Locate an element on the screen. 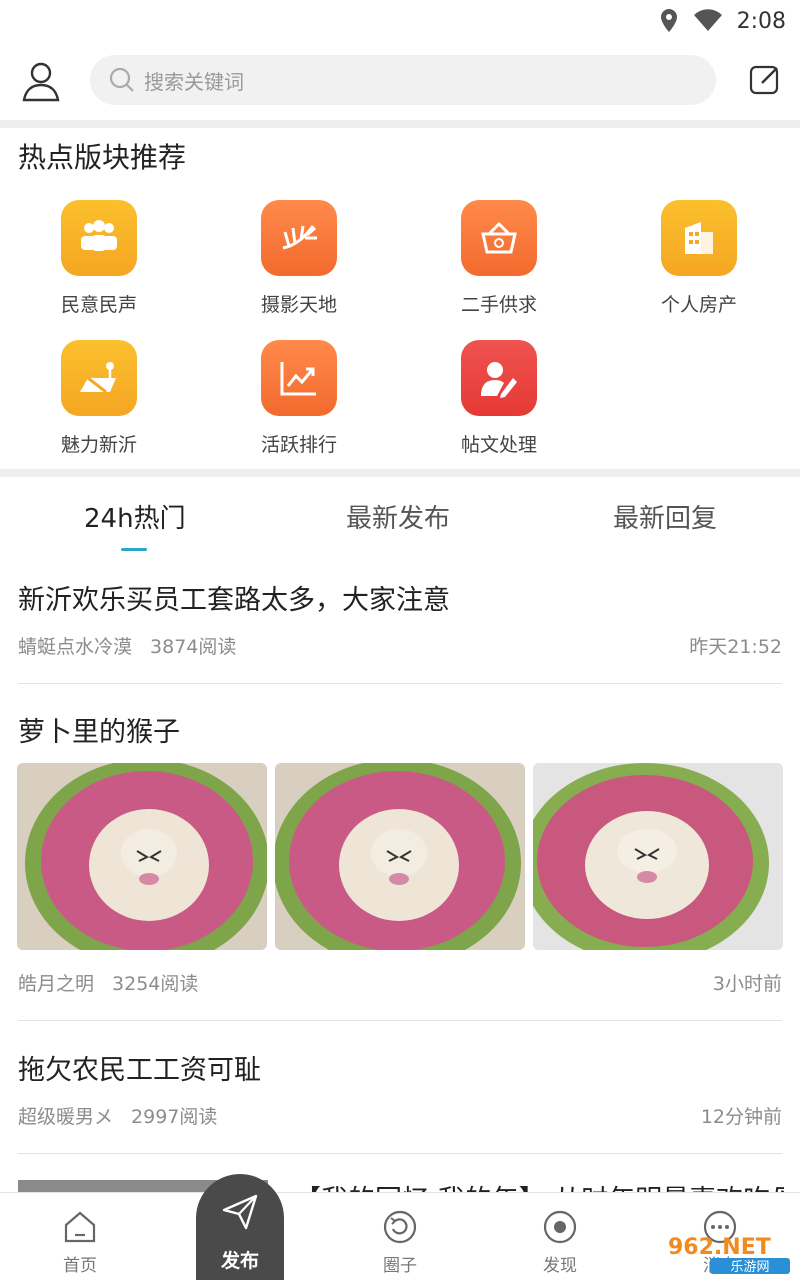 The image size is (800, 1281). palm-leaf-icon is located at coordinates (299, 238).